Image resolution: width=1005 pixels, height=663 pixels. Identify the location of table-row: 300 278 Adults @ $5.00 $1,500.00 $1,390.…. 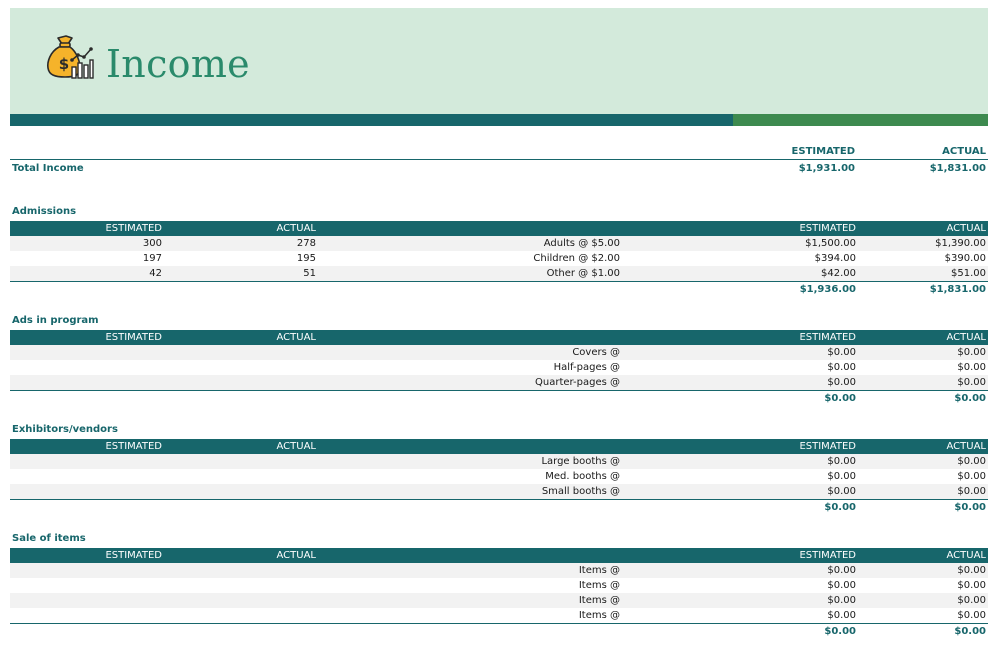
(499, 243).